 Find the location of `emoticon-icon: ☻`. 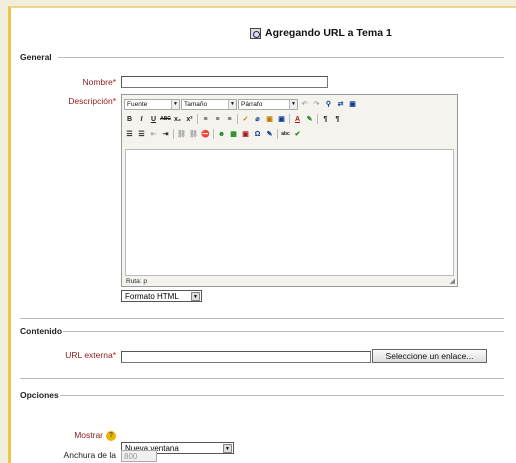

emoticon-icon: ☻ is located at coordinates (221, 134).